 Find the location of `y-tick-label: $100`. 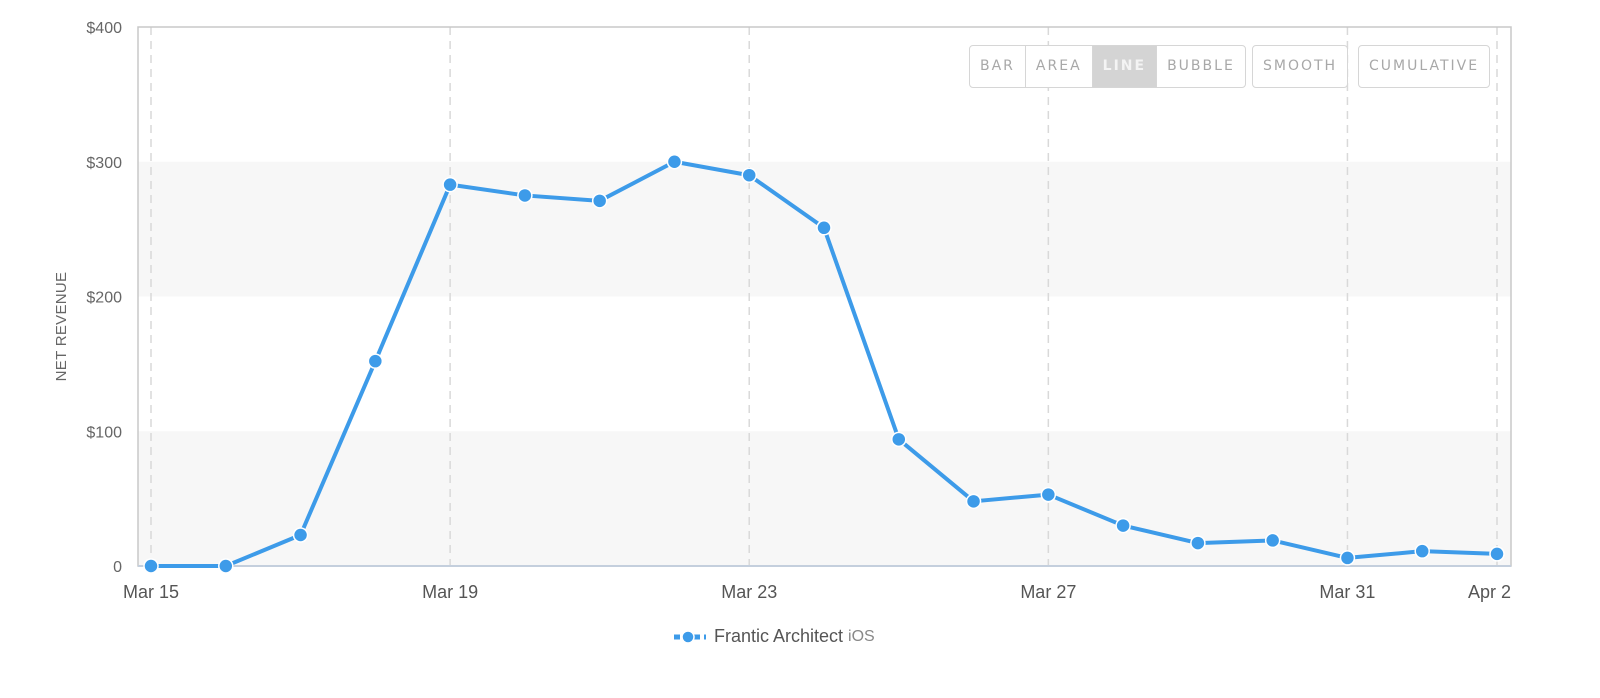

y-tick-label: $100 is located at coordinates (104, 432).